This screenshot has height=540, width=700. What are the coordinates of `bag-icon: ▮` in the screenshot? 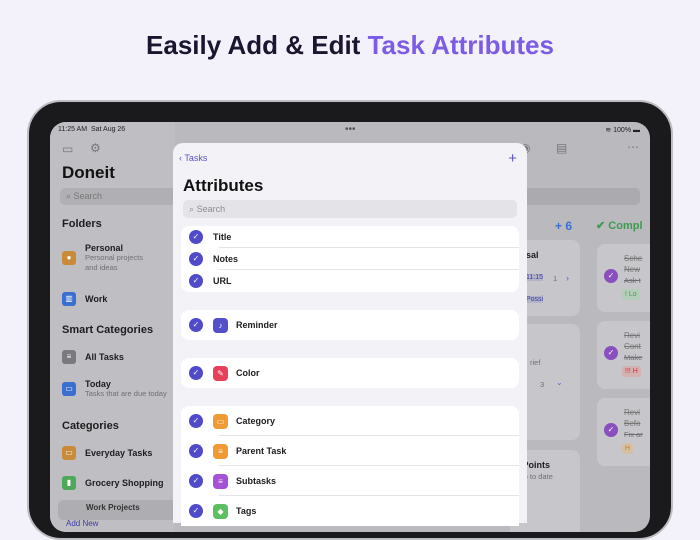 It's located at (69, 483).